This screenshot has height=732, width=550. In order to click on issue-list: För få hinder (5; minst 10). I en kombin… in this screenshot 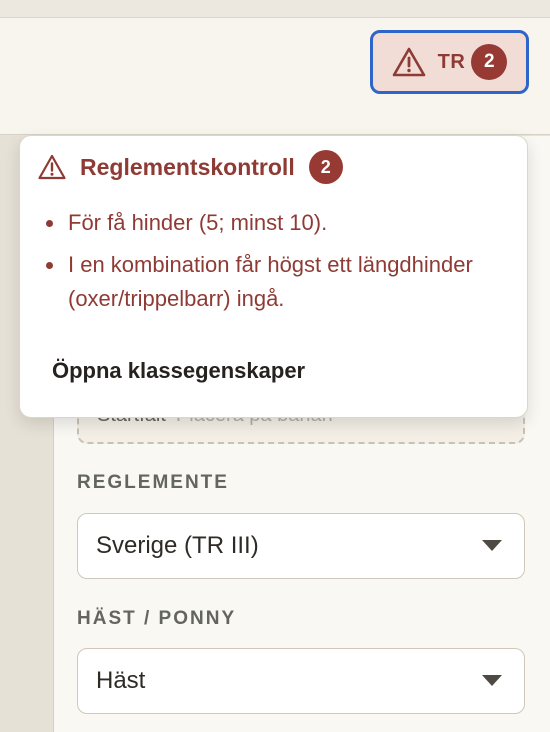, I will do `click(276, 265)`.